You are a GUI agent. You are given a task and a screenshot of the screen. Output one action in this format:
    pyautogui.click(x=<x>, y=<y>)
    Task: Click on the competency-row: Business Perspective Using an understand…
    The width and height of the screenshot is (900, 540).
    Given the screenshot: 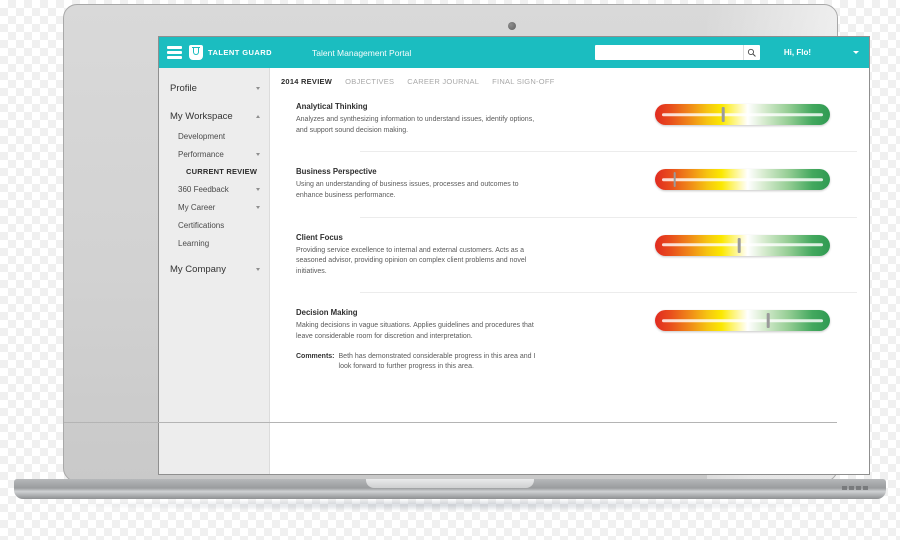 What is the action you would take?
    pyautogui.click(x=569, y=184)
    